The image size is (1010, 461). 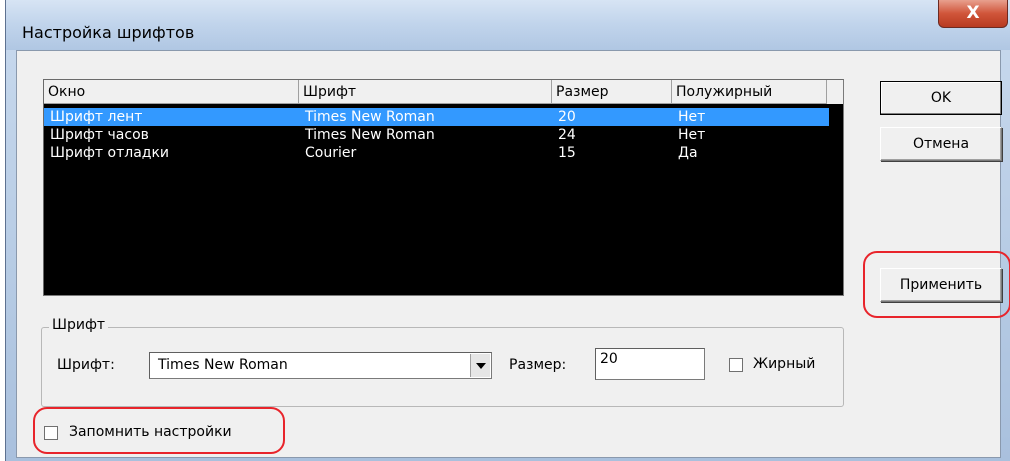 I want to click on list-header: Окно Шрифт Размер Полужирный, so click(x=443, y=92).